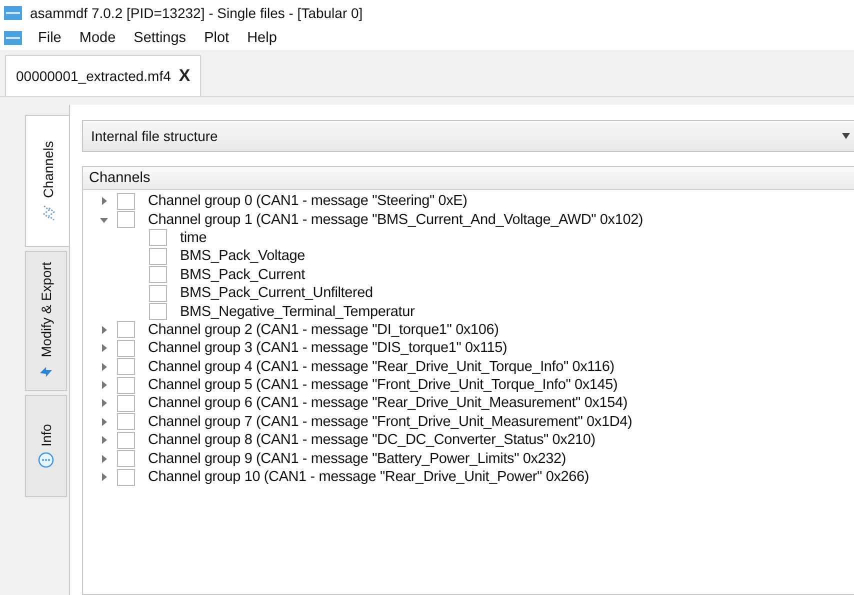  I want to click on channel-group-label: Channel group 10 (CAN1 - message "Rear_Drive_Unit_Power" 0x266), so click(368, 477).